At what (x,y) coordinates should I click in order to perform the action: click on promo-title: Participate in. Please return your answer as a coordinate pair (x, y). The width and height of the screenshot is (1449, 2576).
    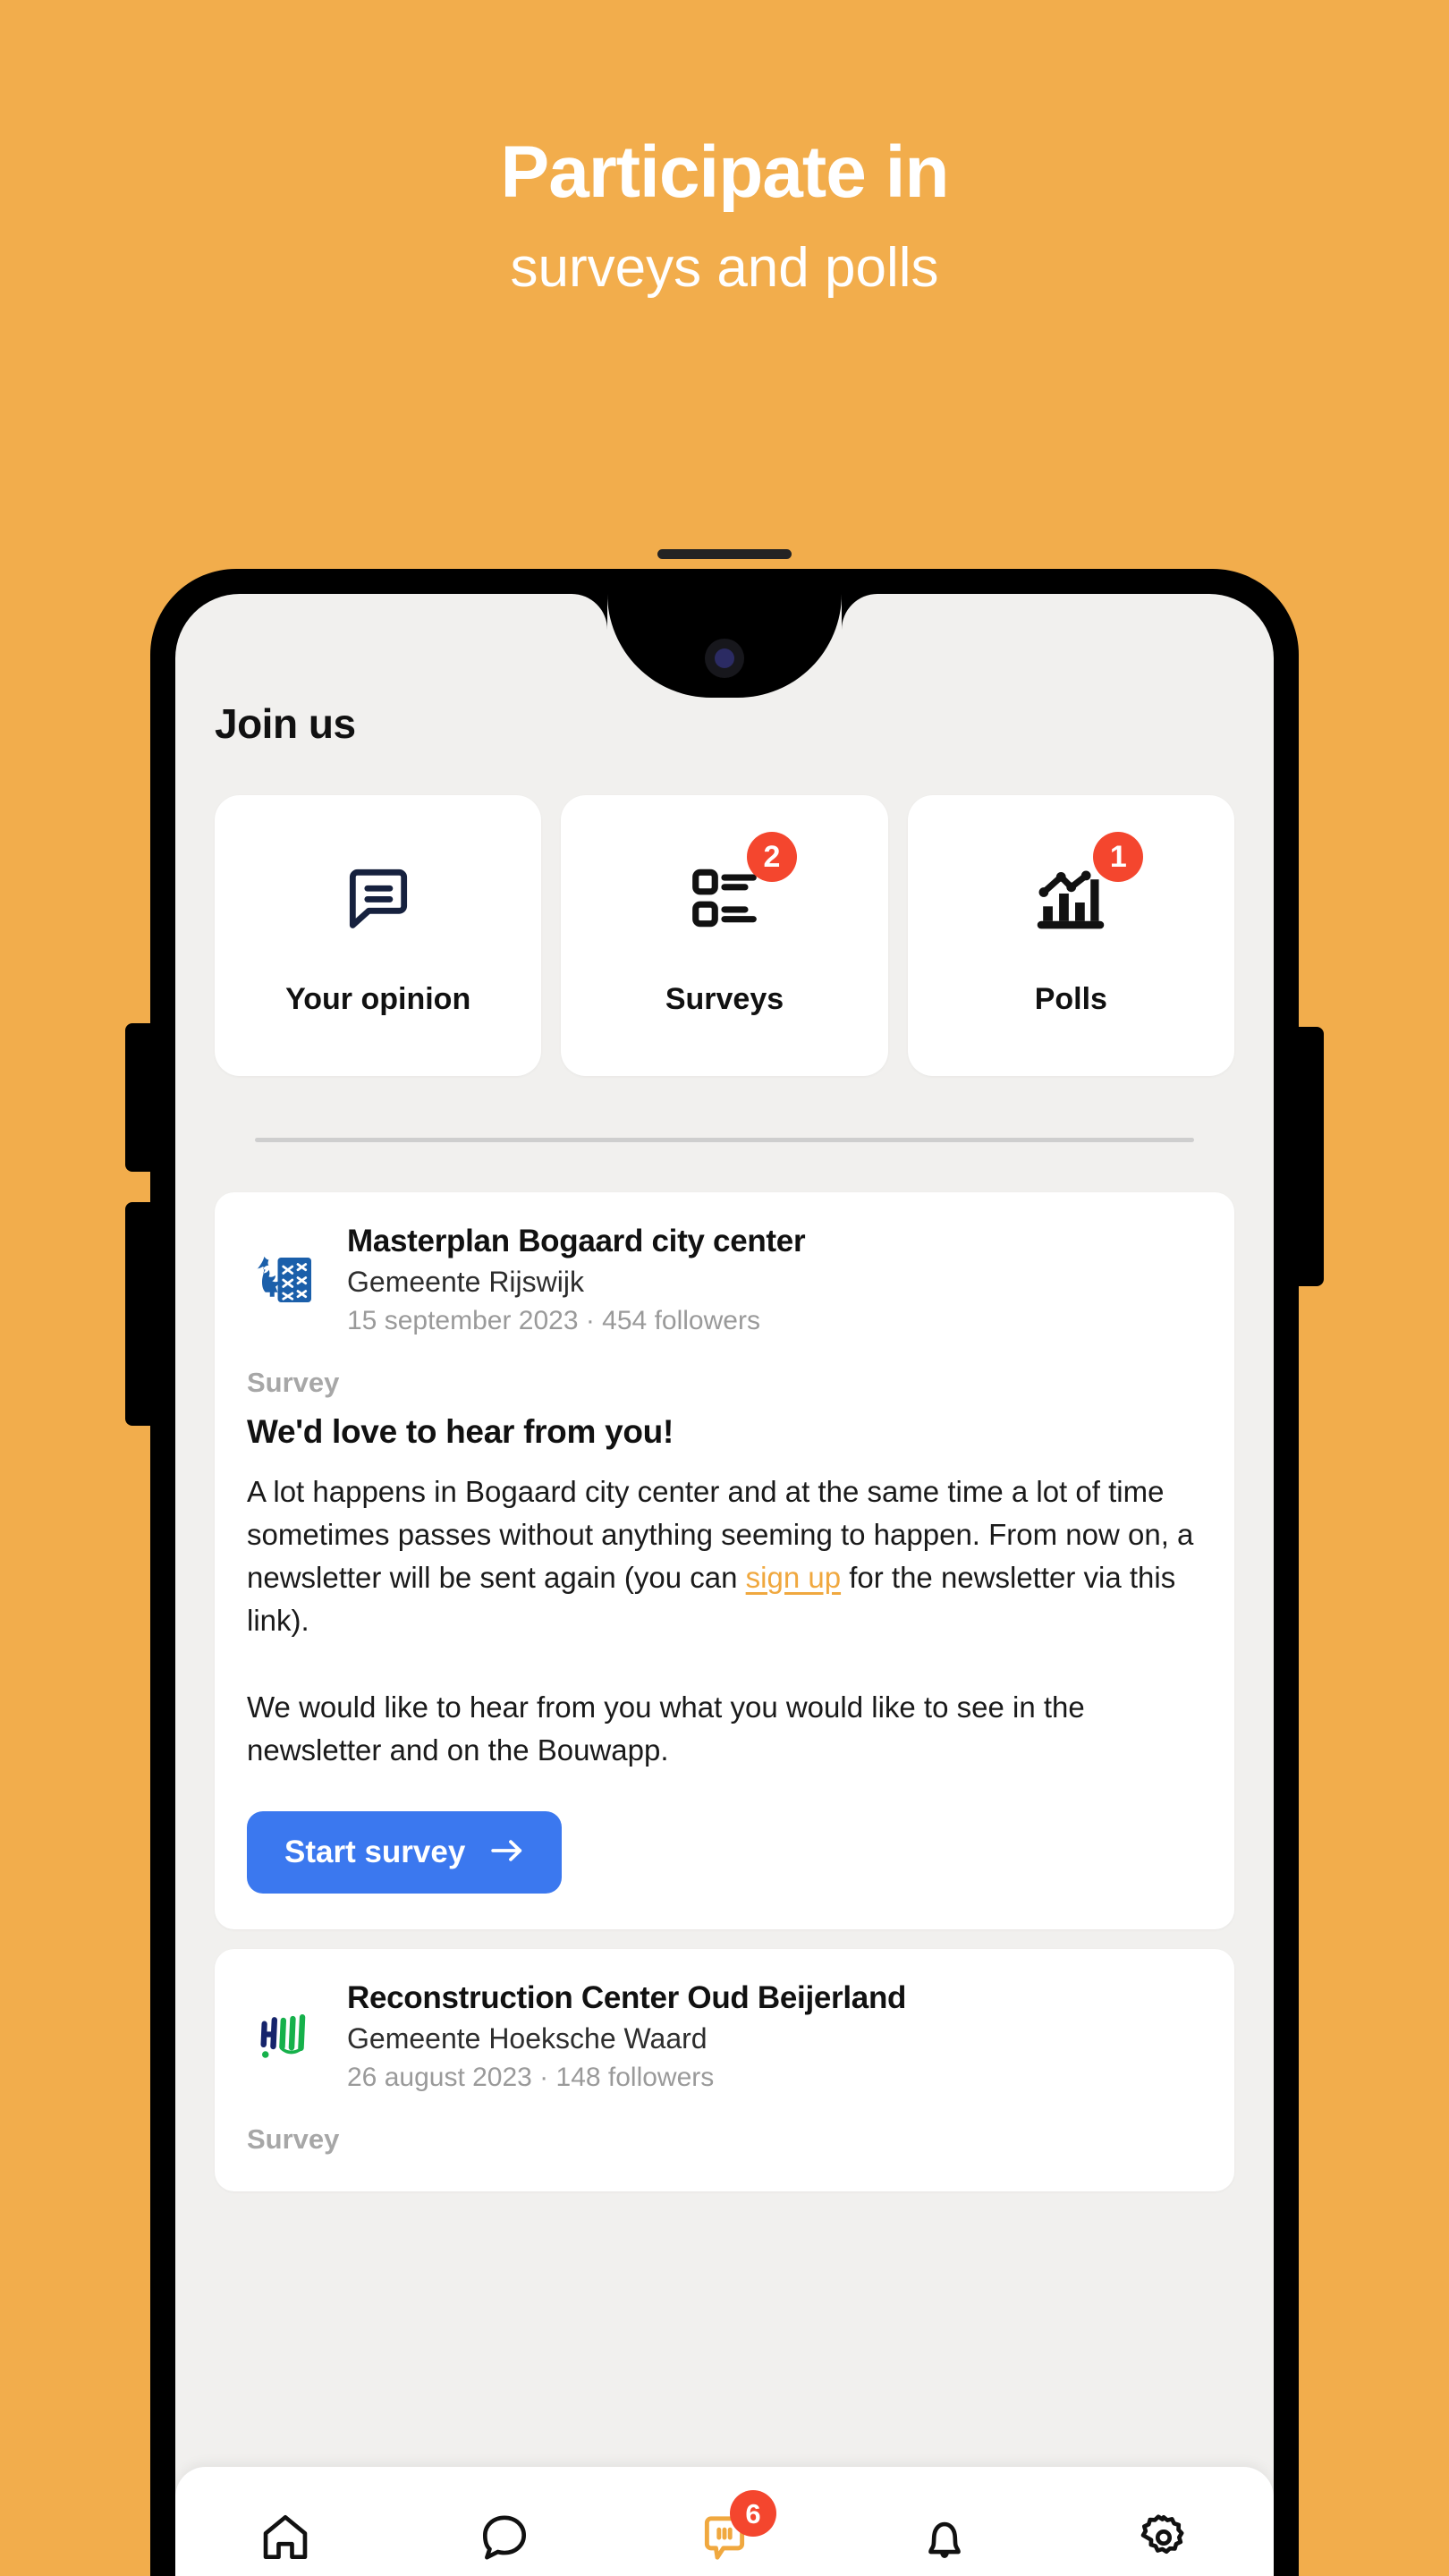
    Looking at the image, I should click on (725, 172).